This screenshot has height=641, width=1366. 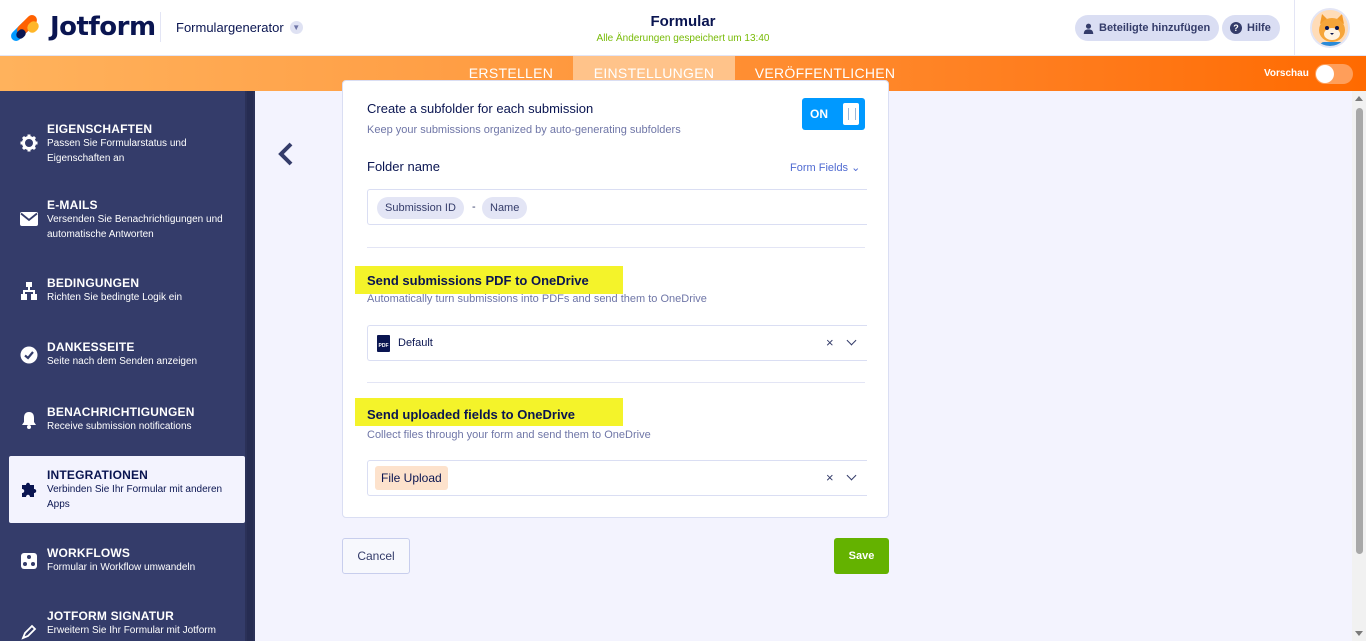 I want to click on toggle-knob, so click(x=851, y=114).